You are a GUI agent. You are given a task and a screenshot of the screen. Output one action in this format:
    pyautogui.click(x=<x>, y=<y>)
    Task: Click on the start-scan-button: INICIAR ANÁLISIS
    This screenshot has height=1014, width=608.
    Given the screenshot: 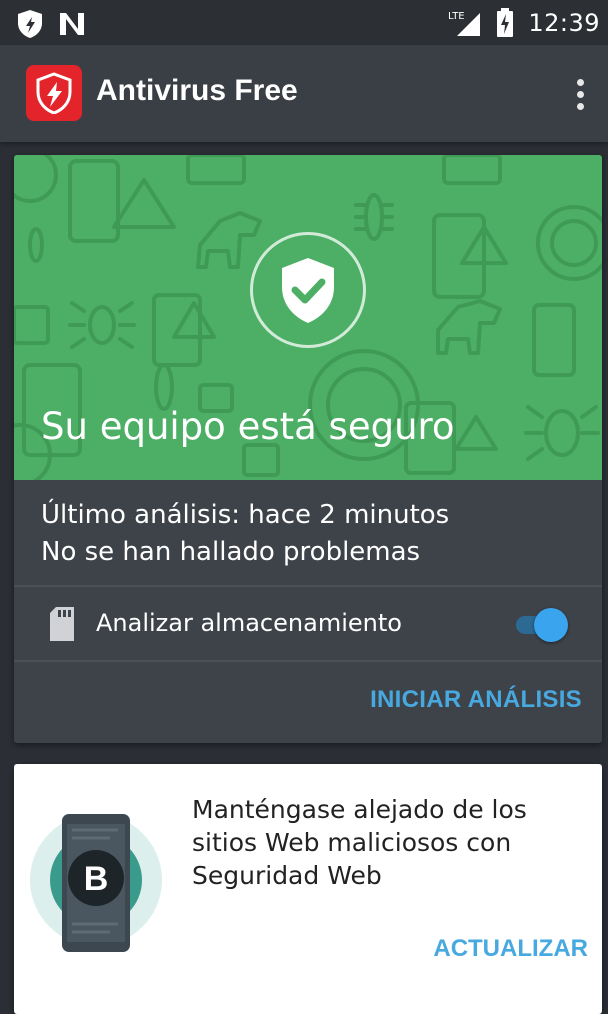 What is the action you would take?
    pyautogui.click(x=476, y=700)
    